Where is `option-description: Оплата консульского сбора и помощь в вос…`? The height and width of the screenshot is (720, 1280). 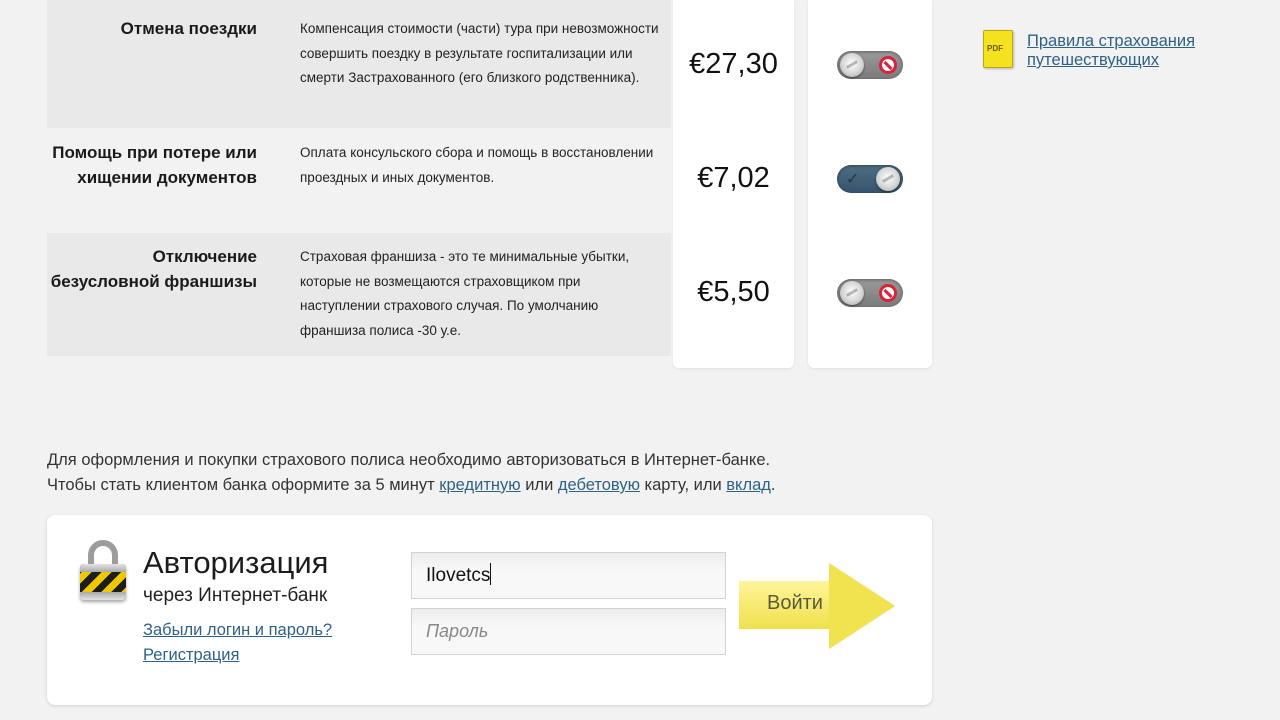
option-description: Оплата консульского сбора и помощь в вос… is located at coordinates (477, 165).